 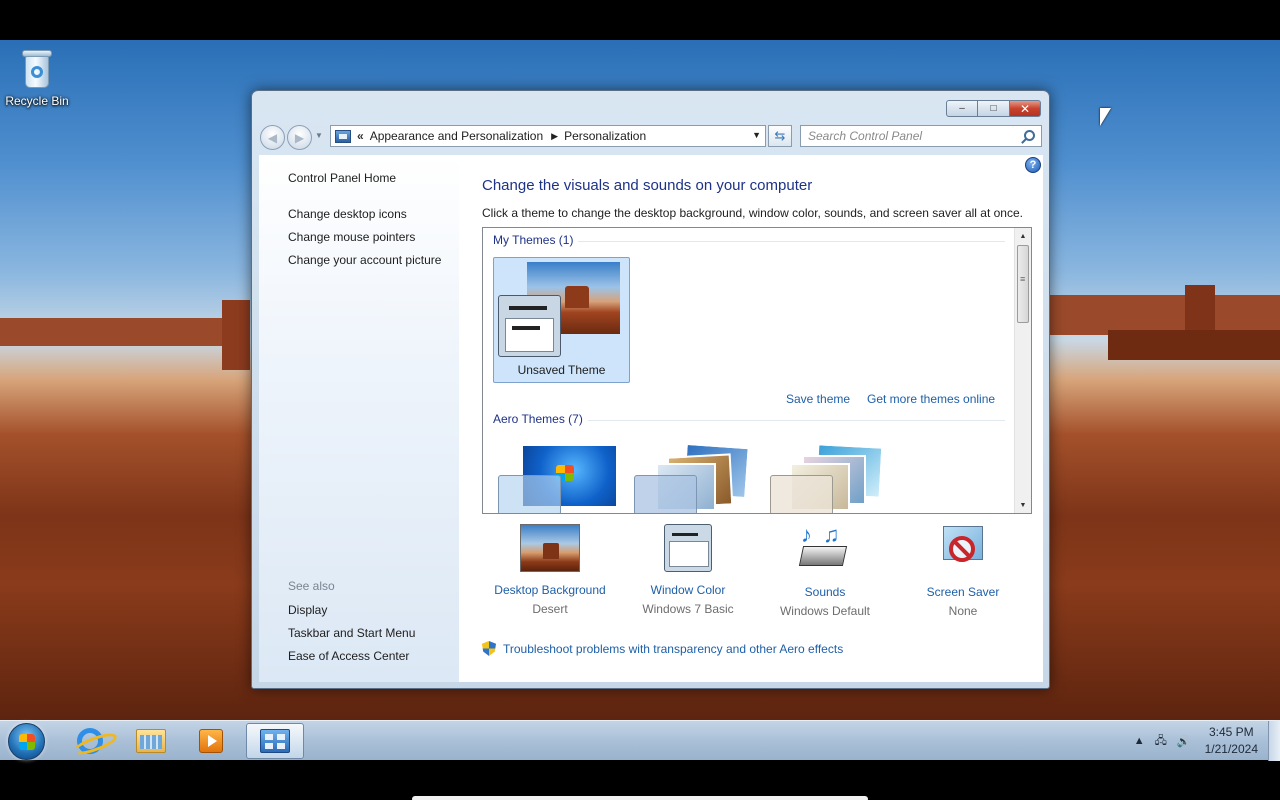 What do you see at coordinates (538, 419) in the screenshot?
I see `aero-themes-header: Aero Themes (7)` at bounding box center [538, 419].